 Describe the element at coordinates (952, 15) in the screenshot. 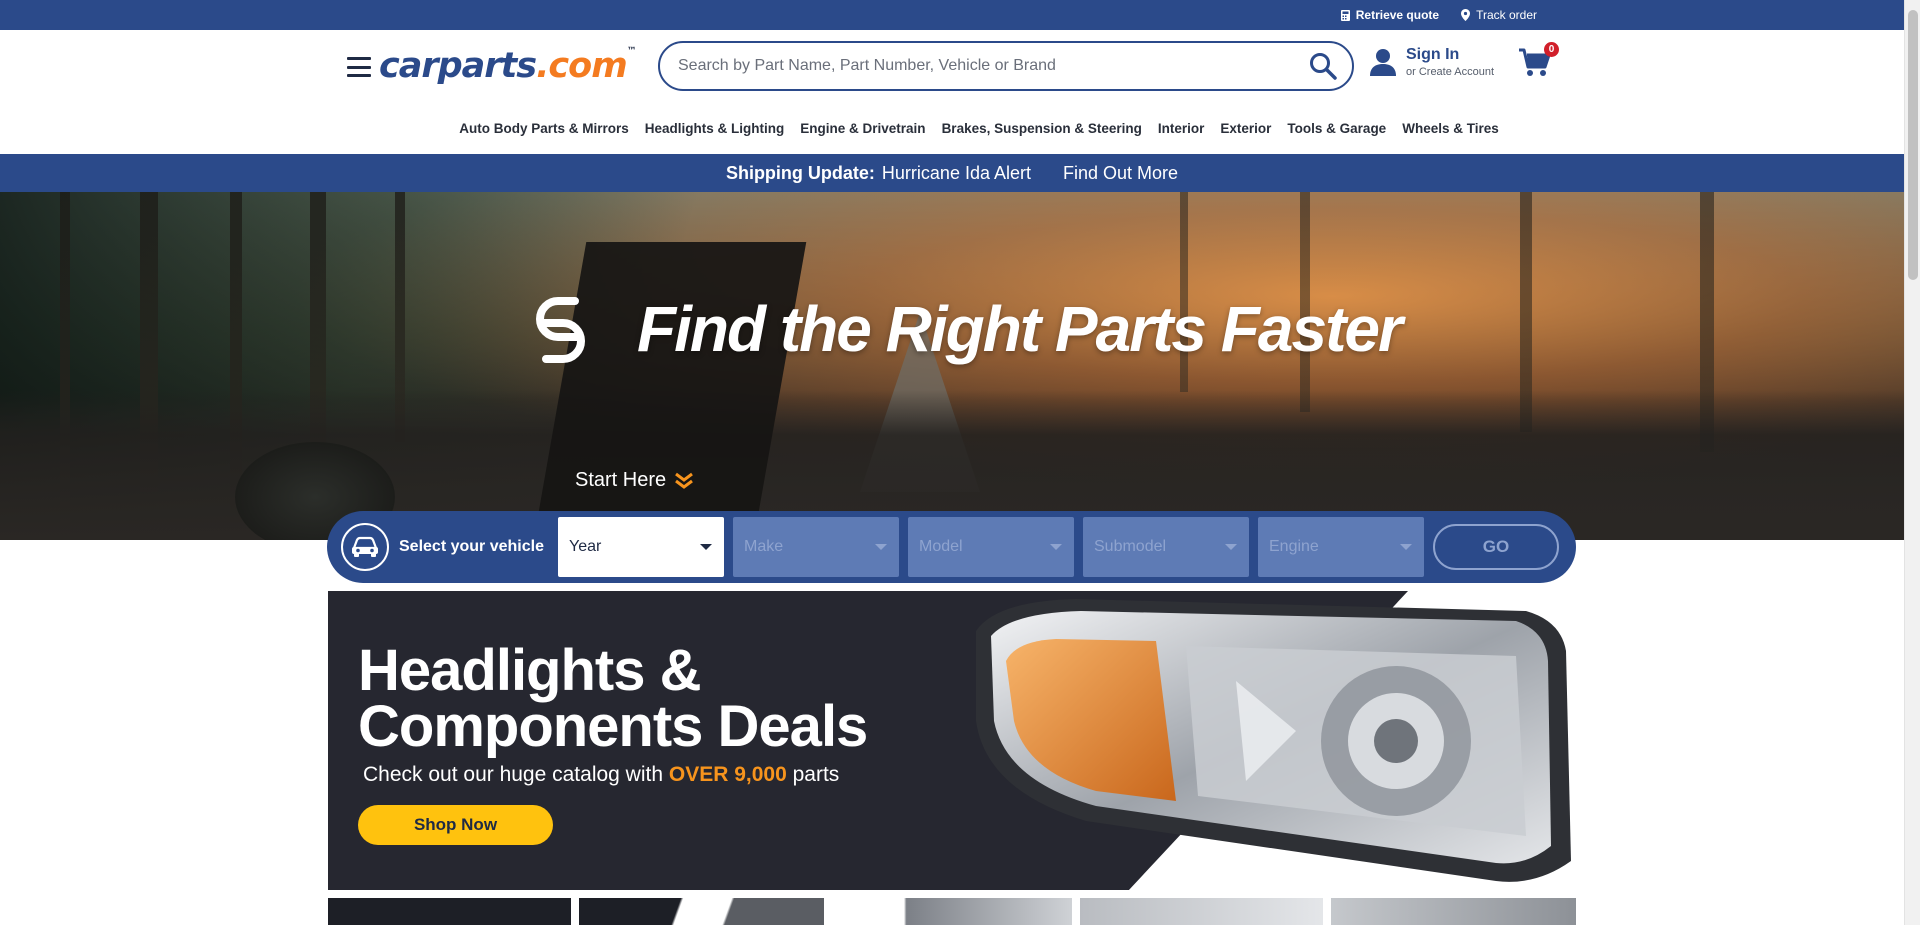

I see `utility-bar: Retrieve quote Track order` at that location.